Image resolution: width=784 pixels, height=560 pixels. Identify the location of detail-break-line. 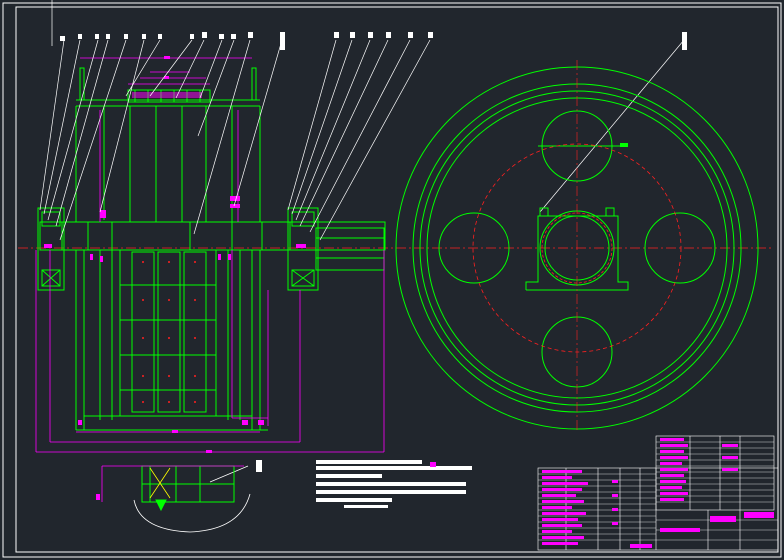
(192, 513).